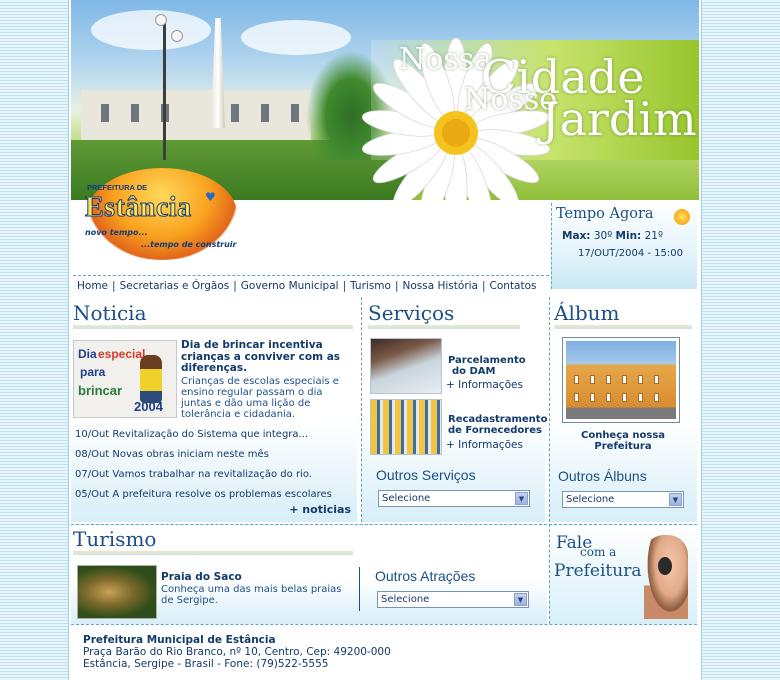 Image resolution: width=780 pixels, height=680 pixels. I want to click on logo-name: Estância, so click(138, 208).